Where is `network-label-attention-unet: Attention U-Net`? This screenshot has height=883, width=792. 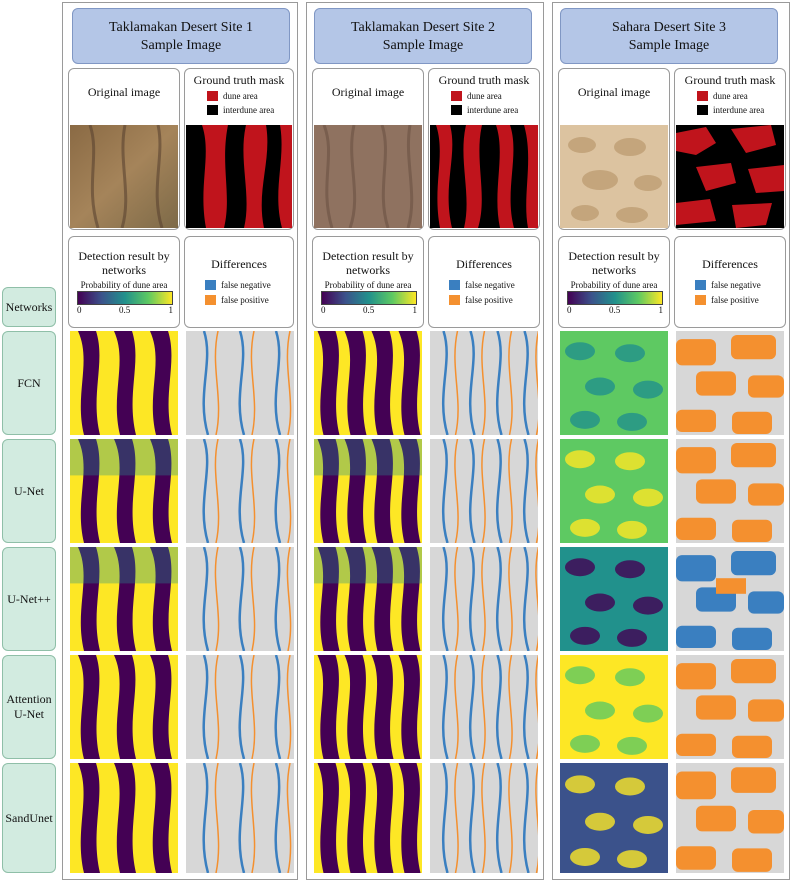 network-label-attention-unet: Attention U-Net is located at coordinates (29, 707).